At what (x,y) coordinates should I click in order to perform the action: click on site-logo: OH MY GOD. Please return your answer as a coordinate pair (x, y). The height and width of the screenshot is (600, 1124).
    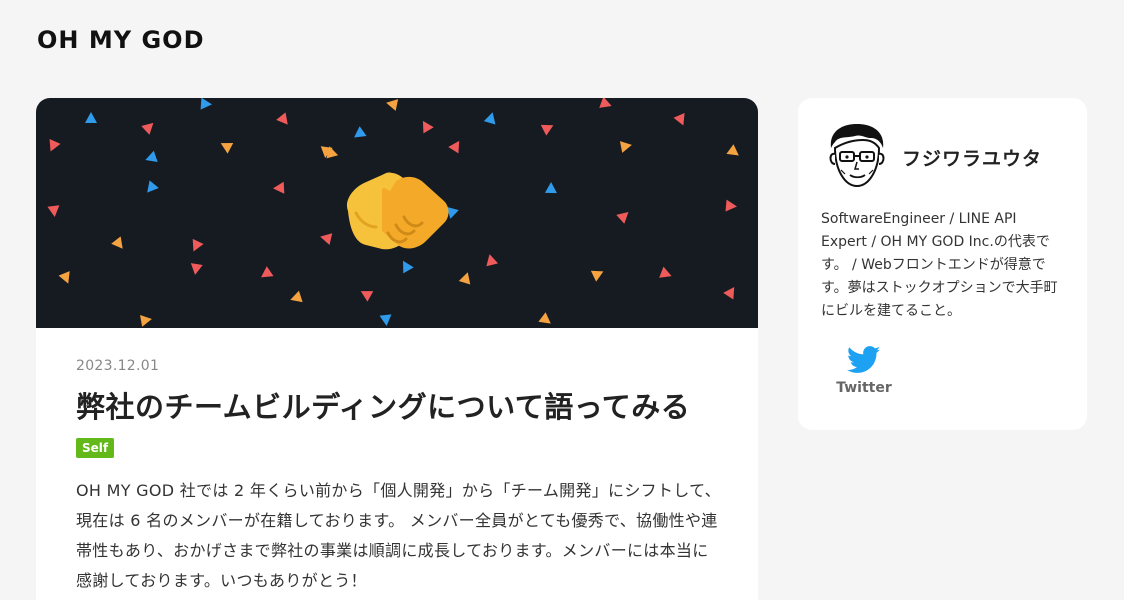
    Looking at the image, I should click on (120, 40).